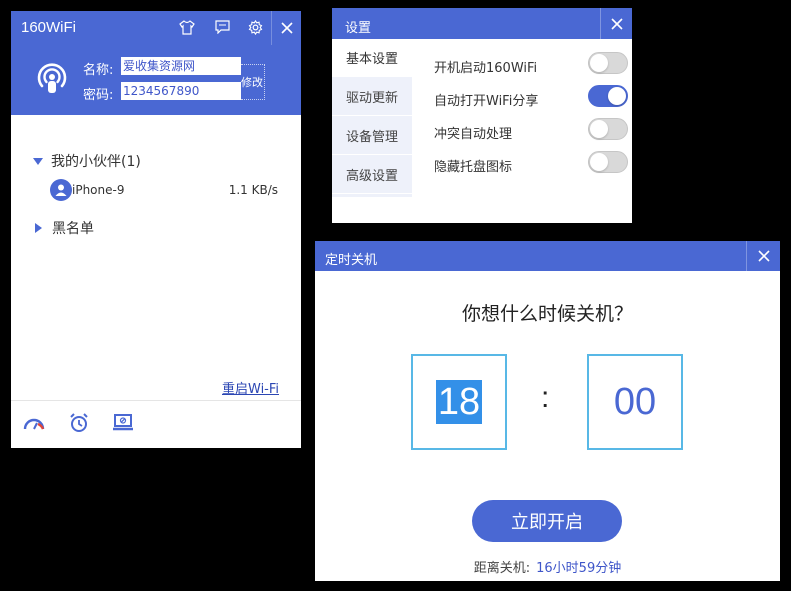 This screenshot has height=591, width=791. I want to click on hour-input: 18, so click(459, 402).